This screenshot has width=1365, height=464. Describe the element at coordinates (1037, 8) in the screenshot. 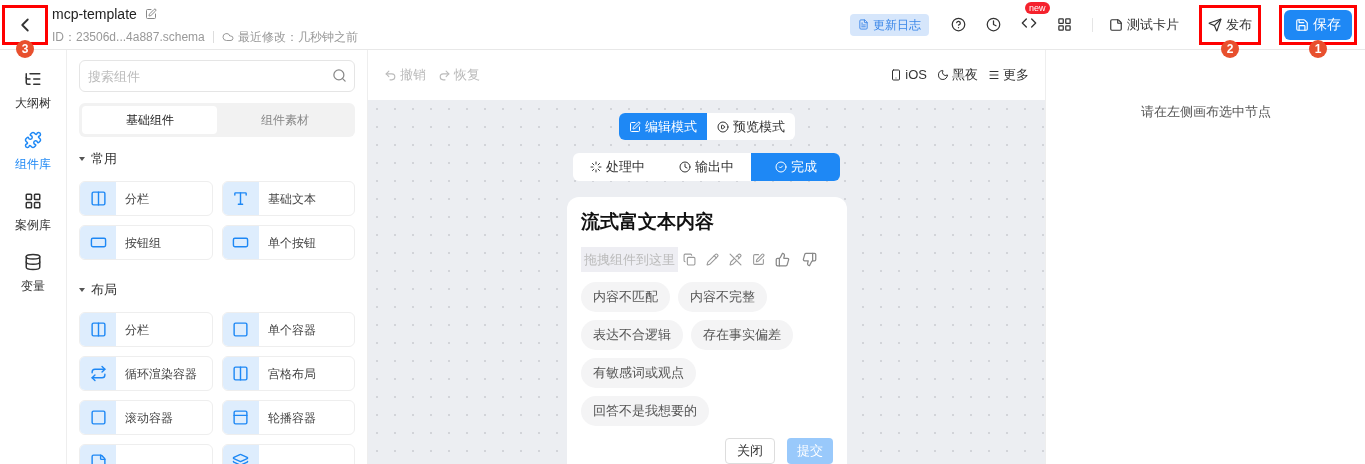

I see `new-badge: new` at that location.